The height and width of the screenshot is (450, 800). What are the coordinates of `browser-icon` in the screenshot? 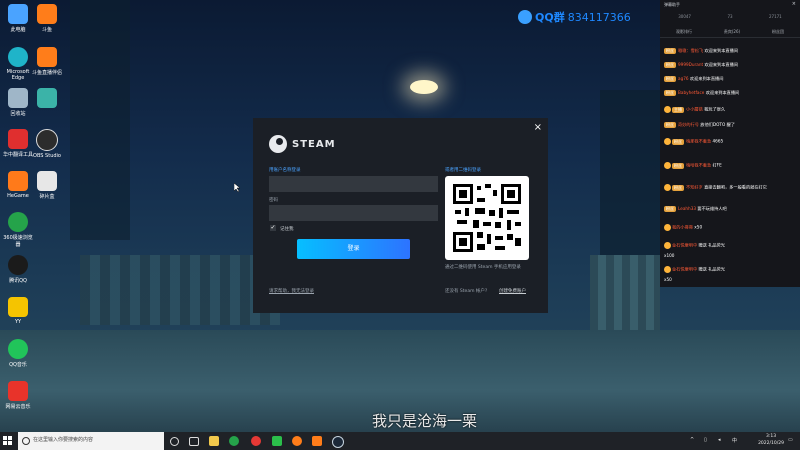 It's located at (234, 441).